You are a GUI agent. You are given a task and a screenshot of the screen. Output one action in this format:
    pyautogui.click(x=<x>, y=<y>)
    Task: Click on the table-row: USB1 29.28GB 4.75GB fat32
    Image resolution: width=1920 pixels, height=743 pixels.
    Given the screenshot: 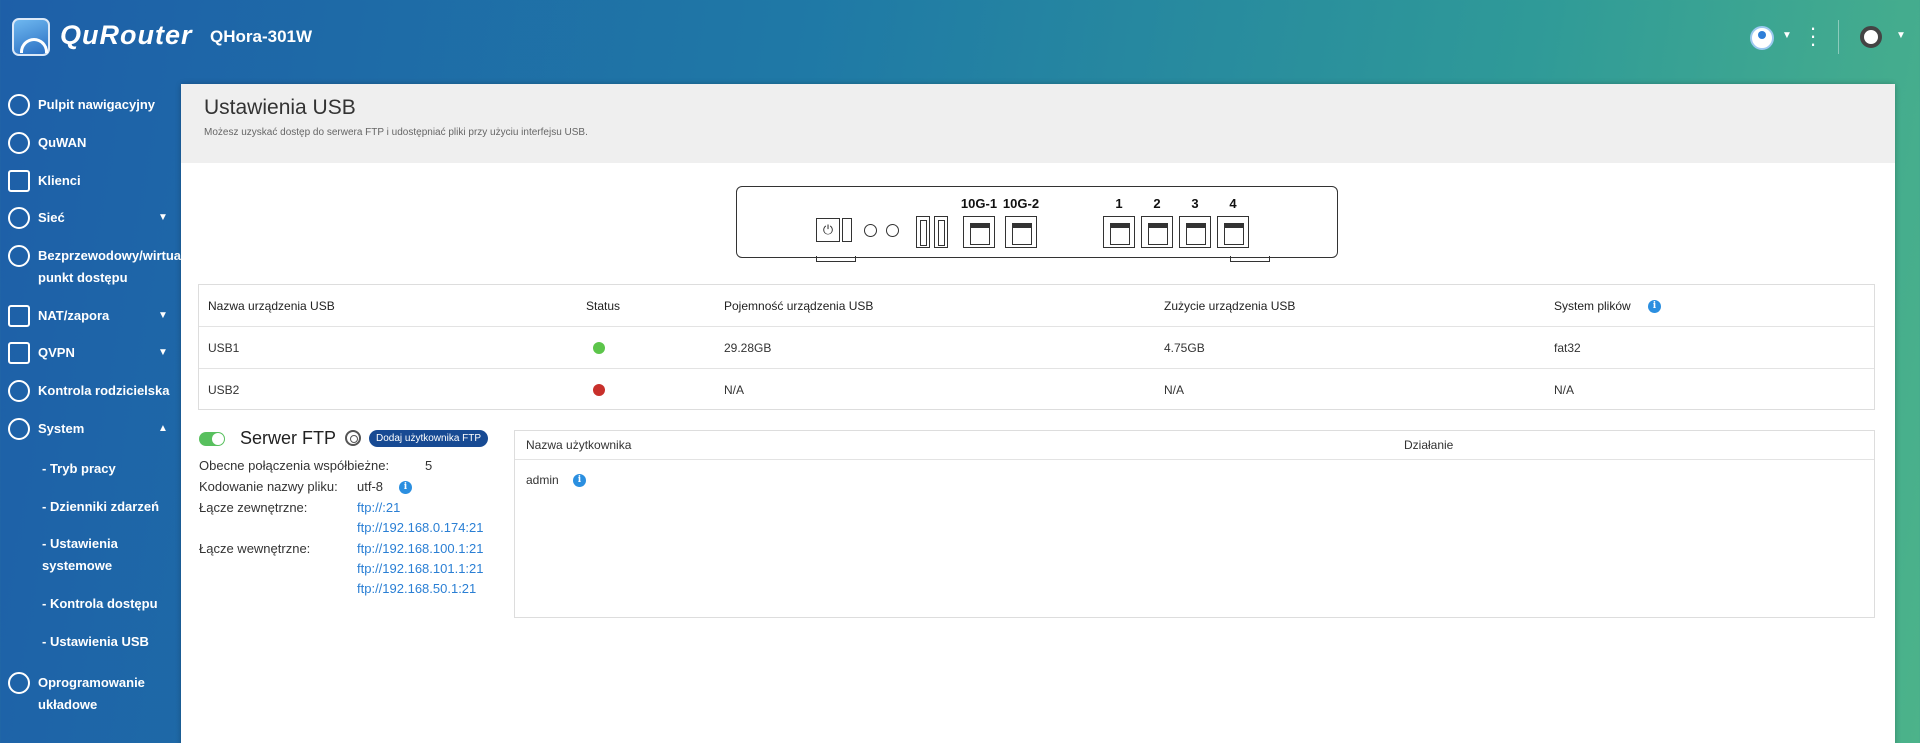 What is the action you would take?
    pyautogui.click(x=1036, y=348)
    